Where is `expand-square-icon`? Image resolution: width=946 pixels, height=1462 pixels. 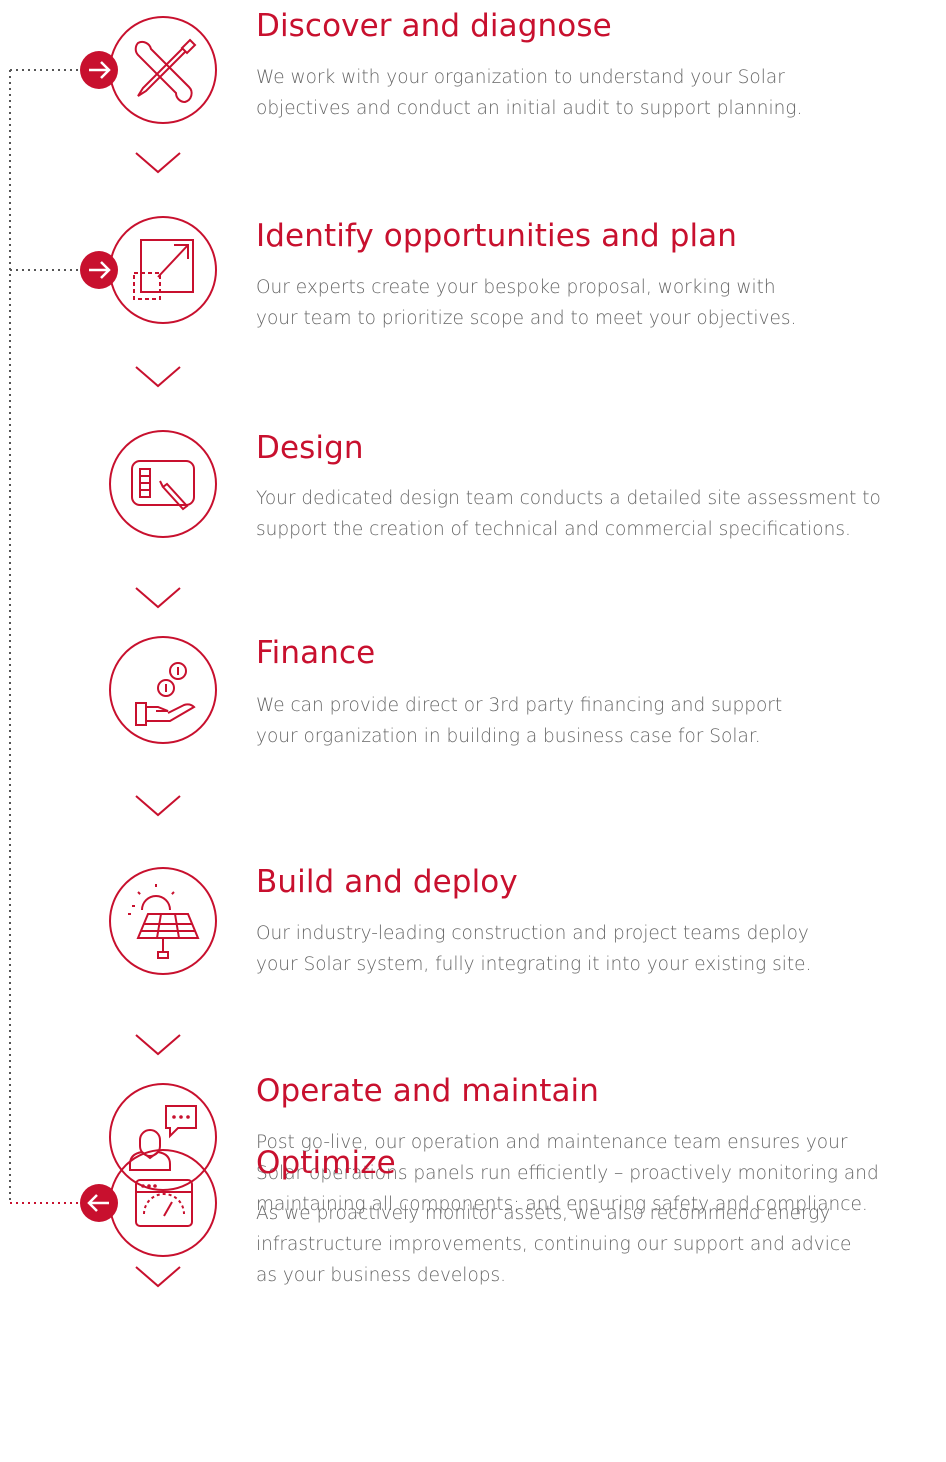 expand-square-icon is located at coordinates (163, 270).